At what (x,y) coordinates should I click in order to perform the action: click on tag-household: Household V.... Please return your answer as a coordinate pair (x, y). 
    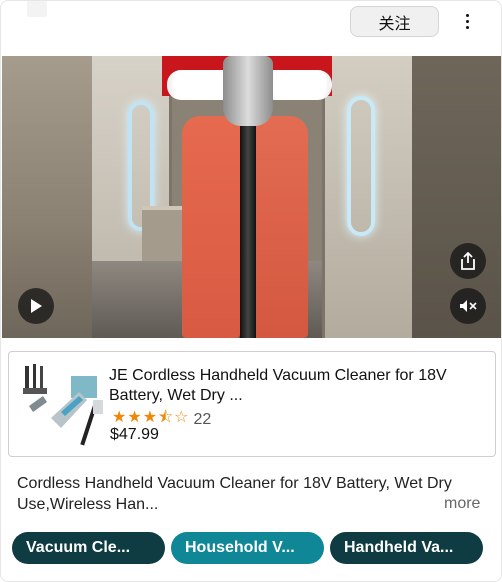
    Looking at the image, I should click on (247, 548).